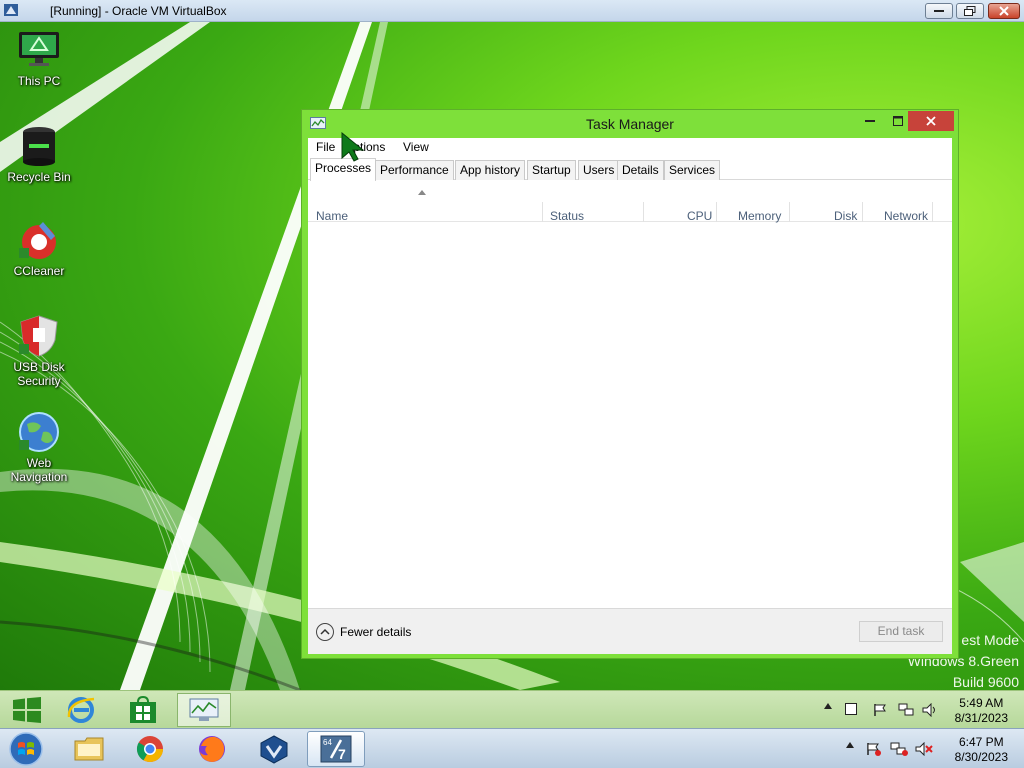 The height and width of the screenshot is (768, 1024). Describe the element at coordinates (828, 706) in the screenshot. I see `tray-chevron-up-icon` at that location.